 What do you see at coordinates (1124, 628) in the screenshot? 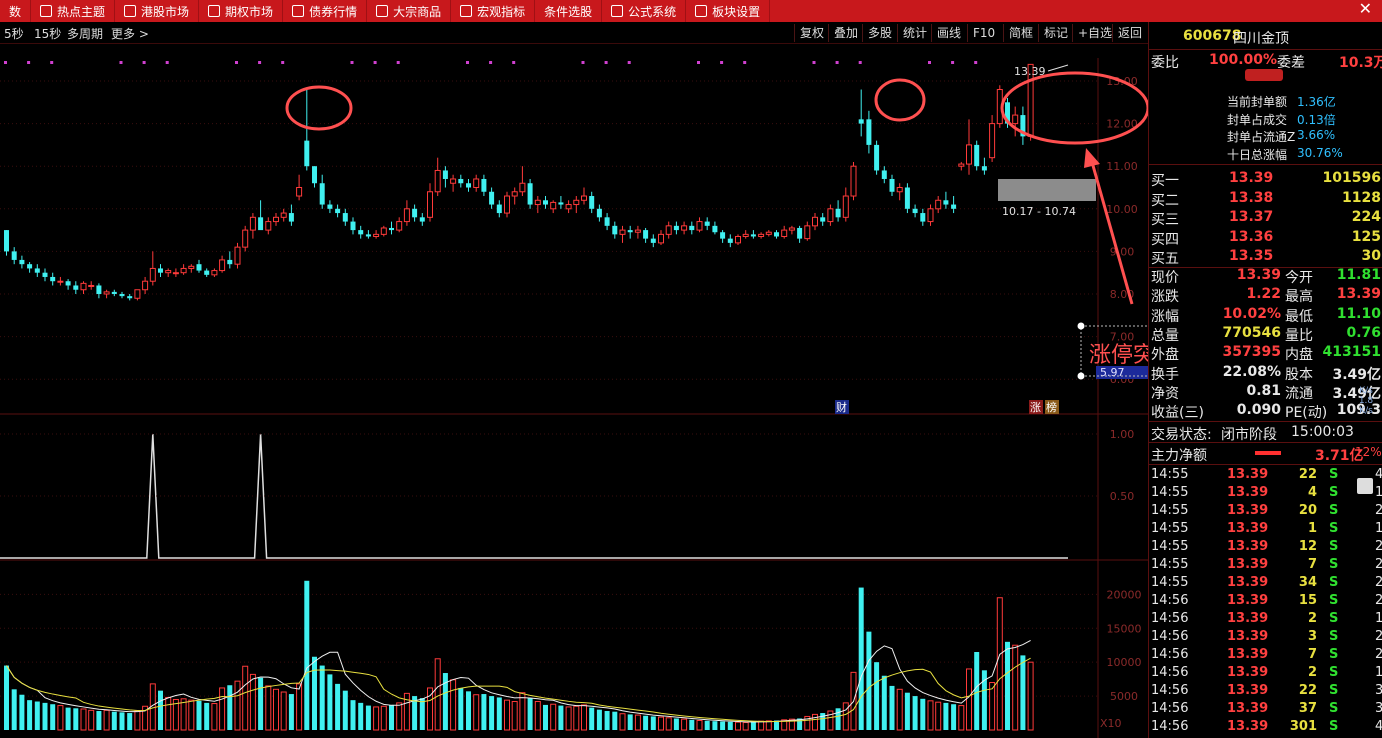
I see `volume-tick-label: 15000` at bounding box center [1124, 628].